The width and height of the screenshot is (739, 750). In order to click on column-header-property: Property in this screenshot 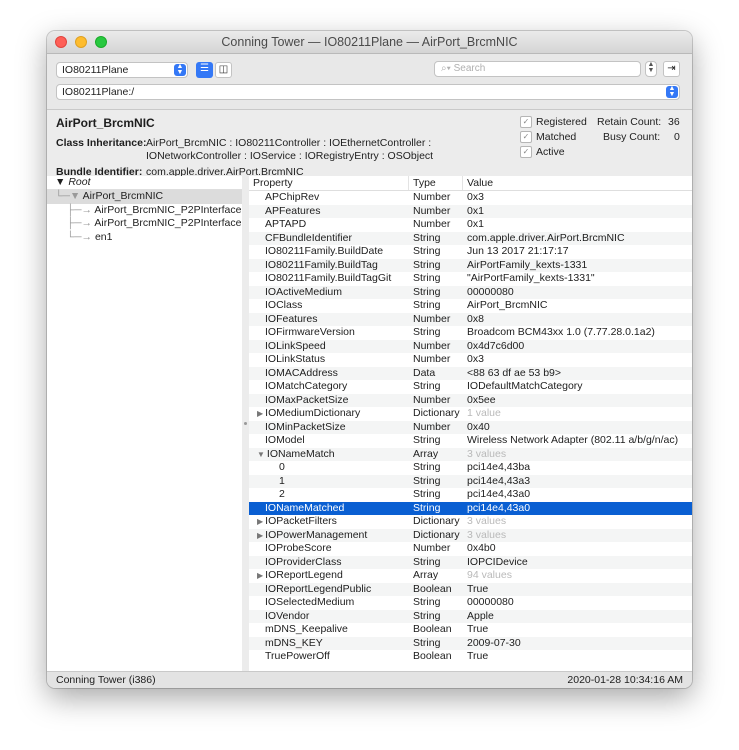, I will do `click(329, 183)`.